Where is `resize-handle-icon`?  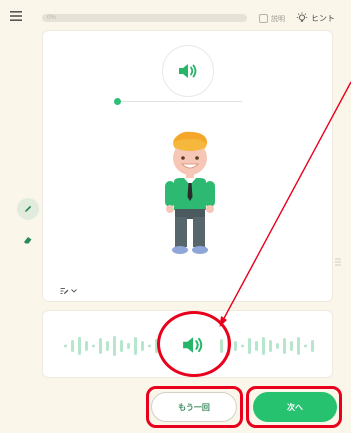
resize-handle-icon is located at coordinates (338, 262).